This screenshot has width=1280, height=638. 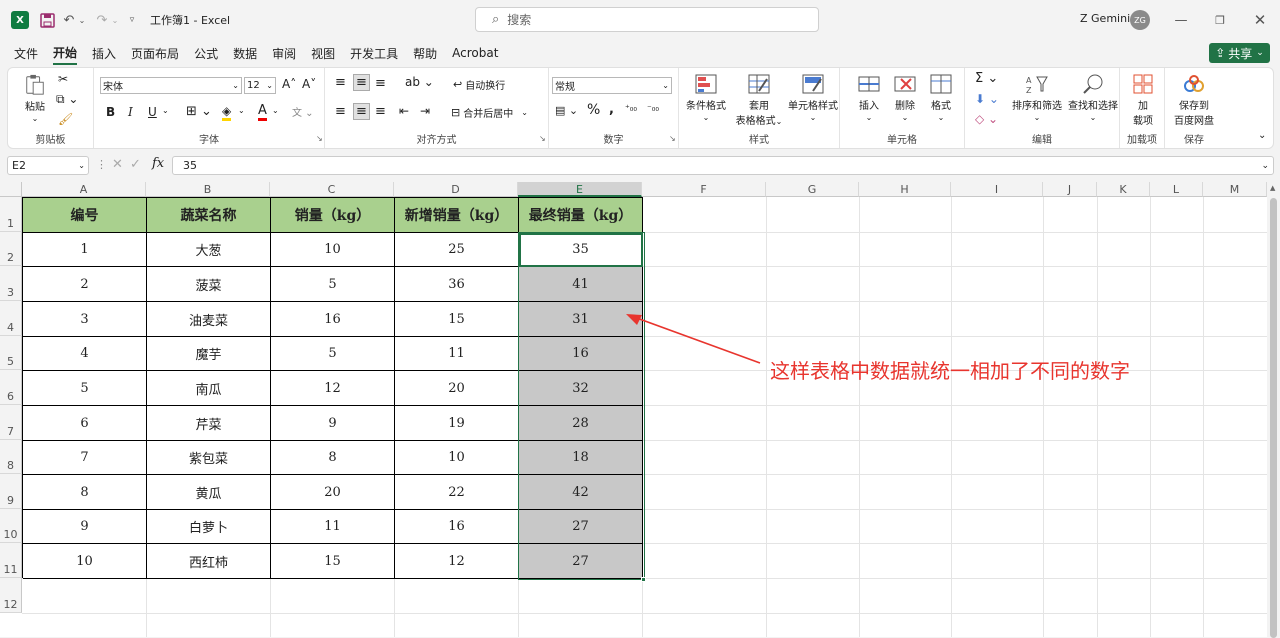 I want to click on enter-formula-icon: ✓, so click(x=135, y=164).